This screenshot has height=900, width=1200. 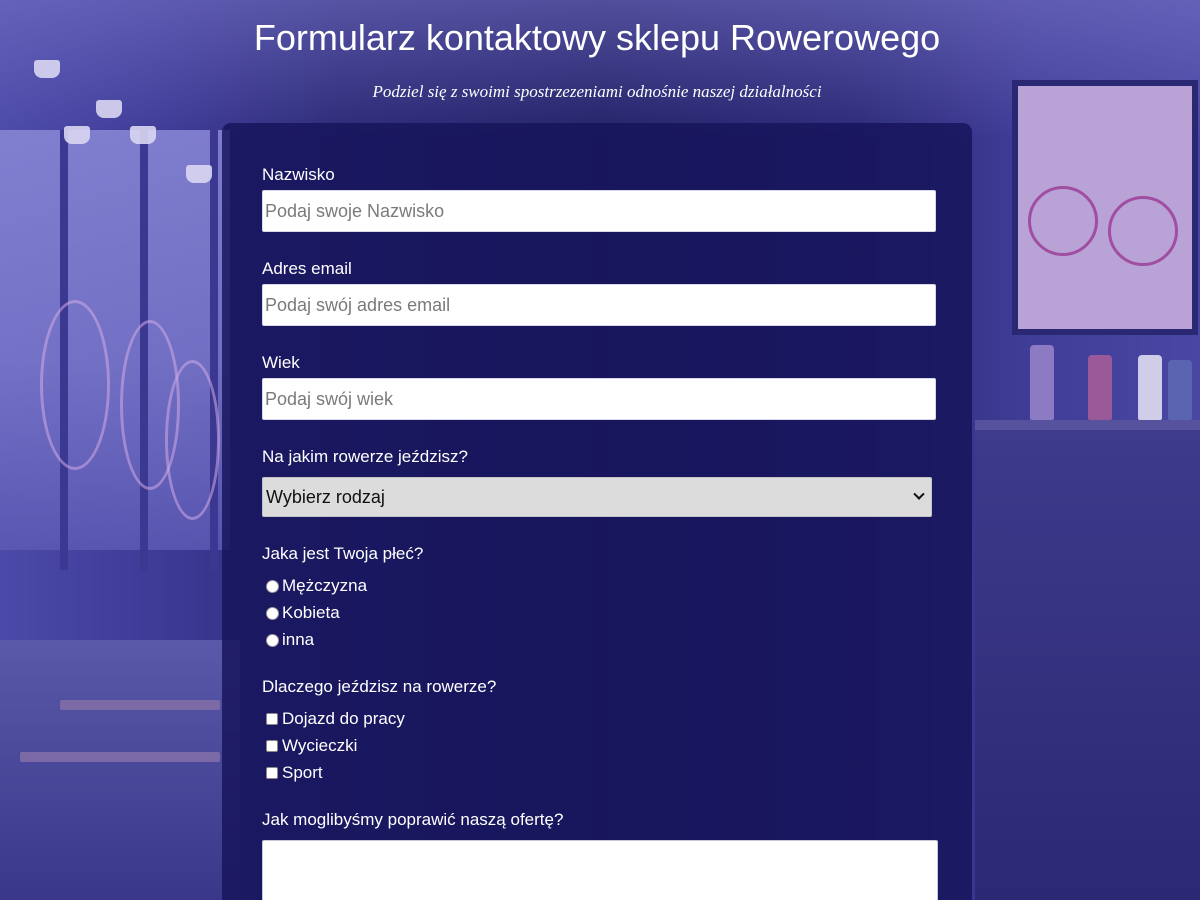 I want to click on reason-option-label: Dojazd do pracy, so click(x=343, y=718).